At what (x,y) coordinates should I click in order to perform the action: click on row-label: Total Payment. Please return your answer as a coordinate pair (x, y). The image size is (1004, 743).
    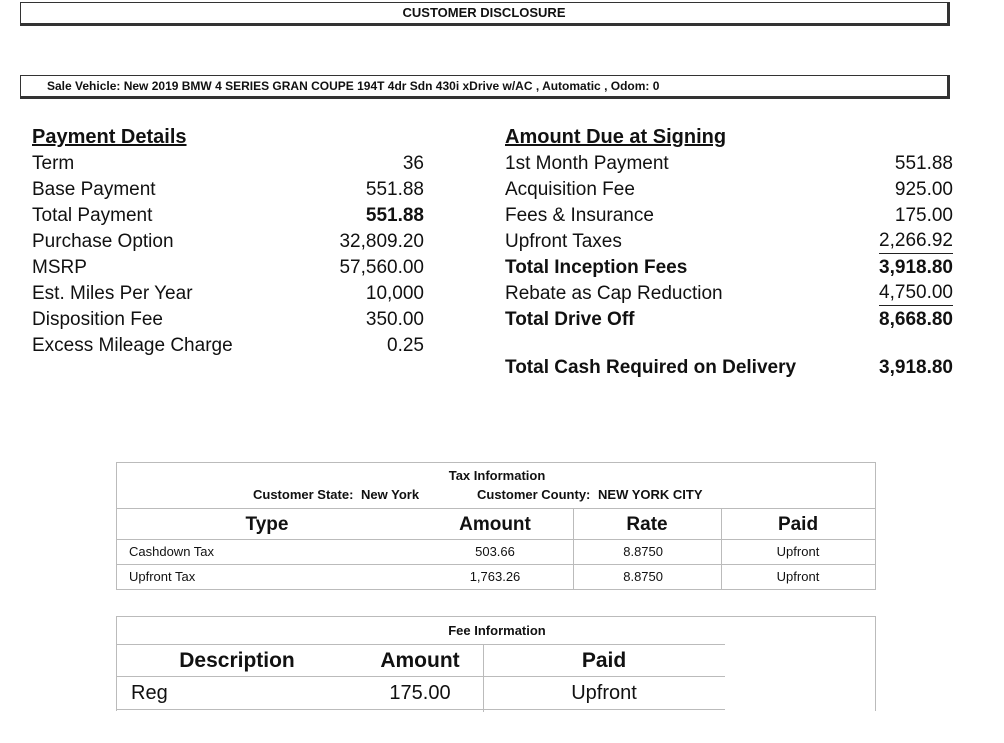
    Looking at the image, I should click on (92, 215).